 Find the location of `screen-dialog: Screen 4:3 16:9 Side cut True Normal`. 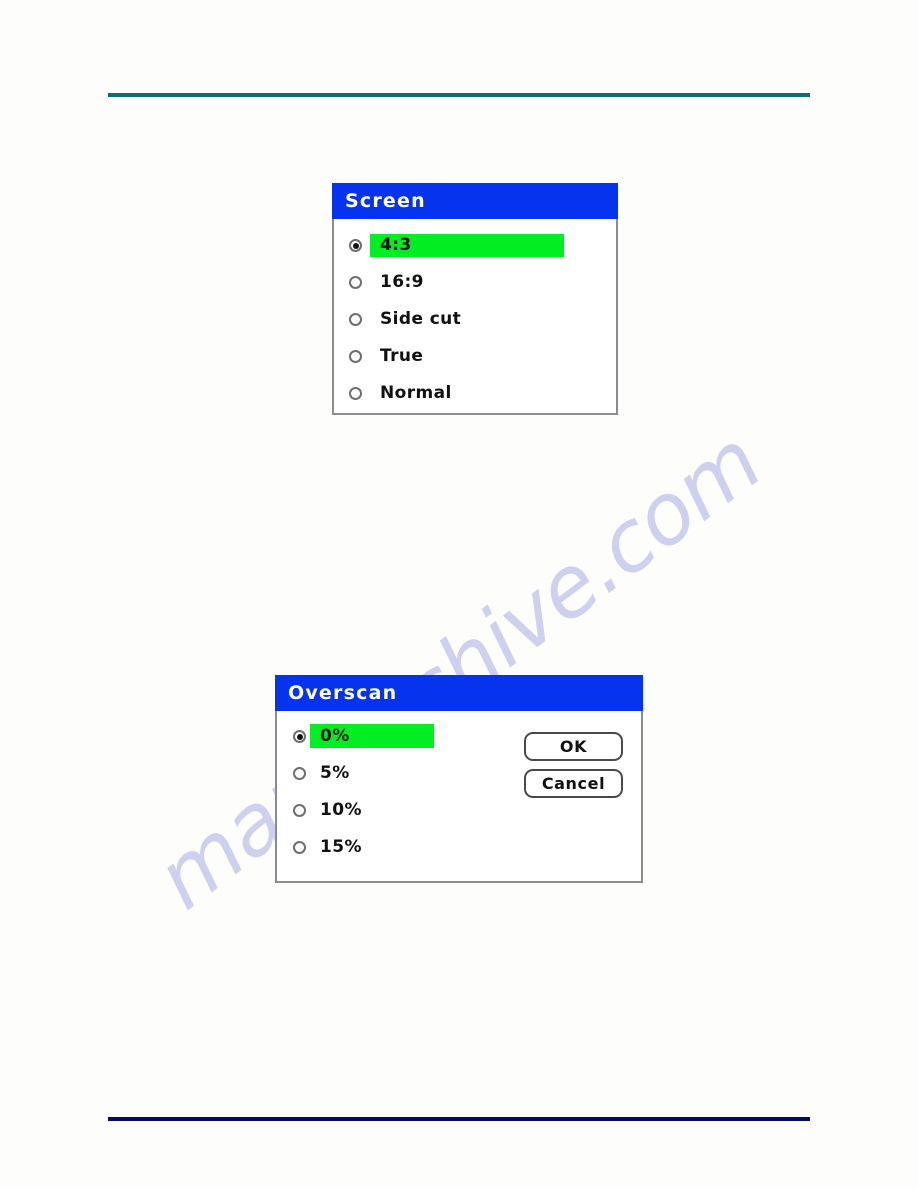

screen-dialog: Screen 4:3 16:9 Side cut True Normal is located at coordinates (475, 299).